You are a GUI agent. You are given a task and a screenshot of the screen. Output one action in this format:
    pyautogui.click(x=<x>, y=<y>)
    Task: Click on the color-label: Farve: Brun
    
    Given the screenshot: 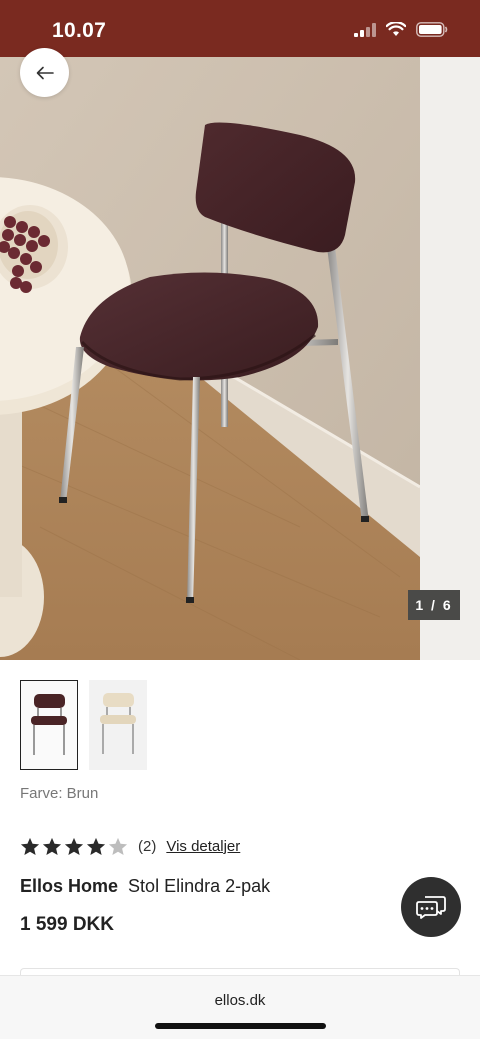 What is the action you would take?
    pyautogui.click(x=59, y=793)
    